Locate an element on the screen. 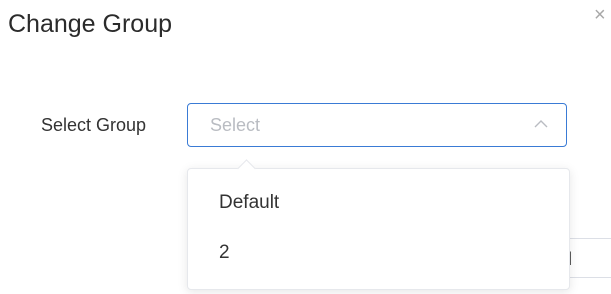  select-group-label: Select Group is located at coordinates (94, 125).